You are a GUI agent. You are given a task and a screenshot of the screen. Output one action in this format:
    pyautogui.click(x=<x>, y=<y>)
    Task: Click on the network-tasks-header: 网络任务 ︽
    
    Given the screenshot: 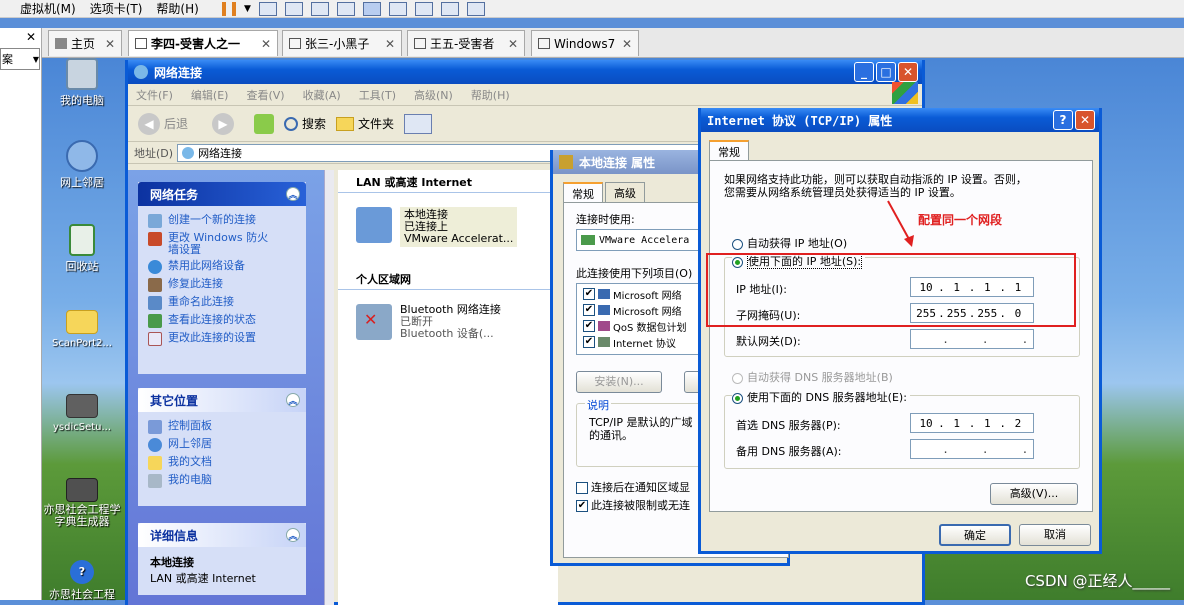 What is the action you would take?
    pyautogui.click(x=222, y=194)
    